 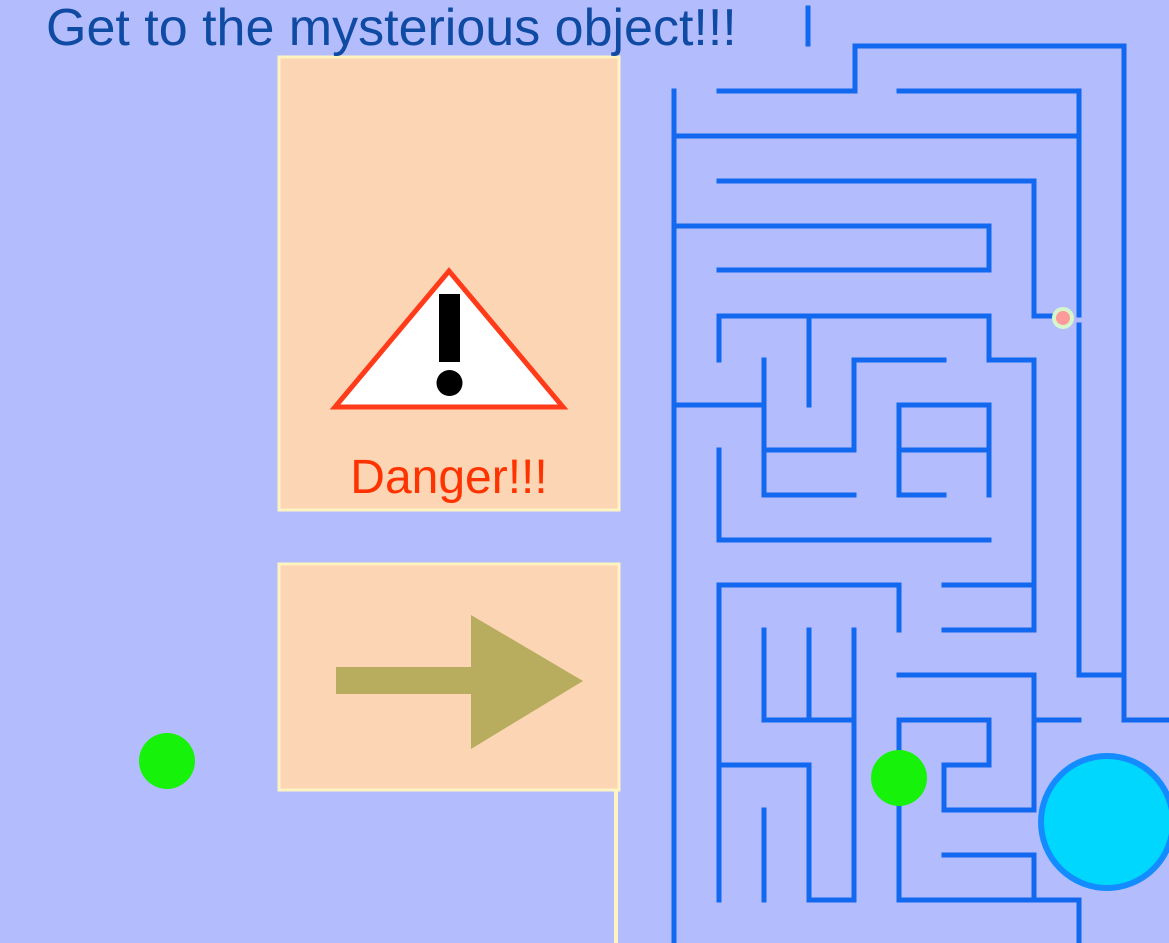 What do you see at coordinates (391, 28) in the screenshot?
I see `objective-message: Get to the mysterious object!!!` at bounding box center [391, 28].